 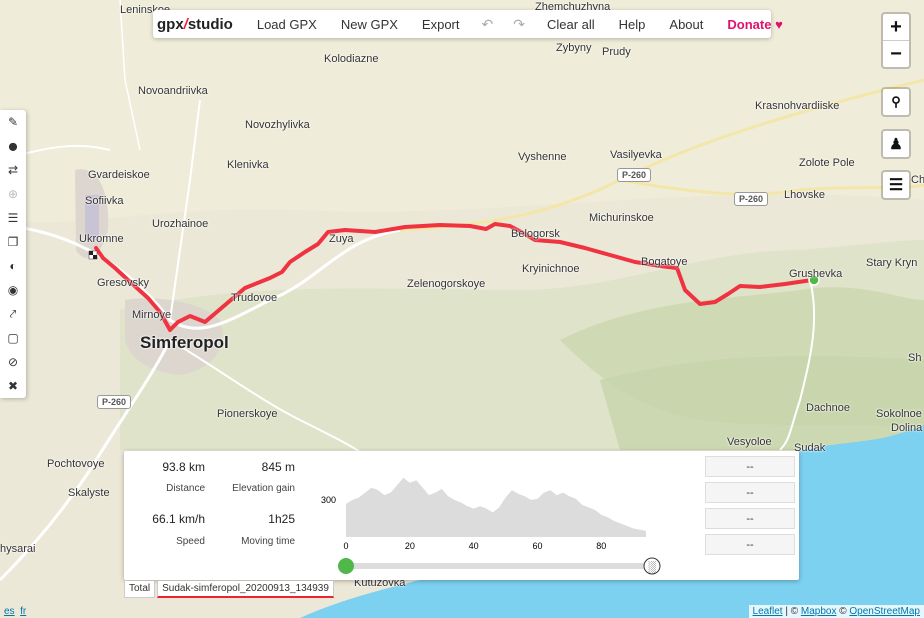 What do you see at coordinates (345, 546) in the screenshot?
I see `x-tick-label: 0` at bounding box center [345, 546].